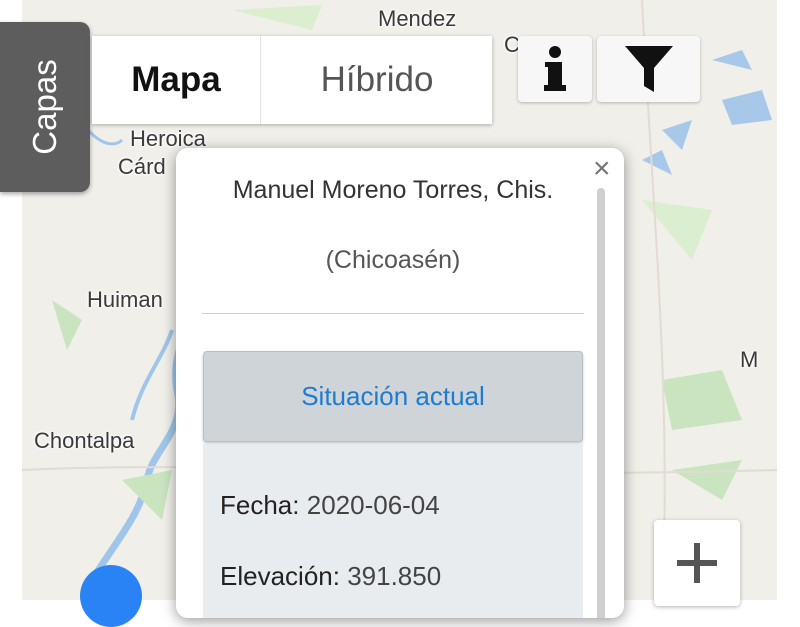 The image size is (800, 627). What do you see at coordinates (393, 396) in the screenshot?
I see `current-status-accordion: Situación actual` at bounding box center [393, 396].